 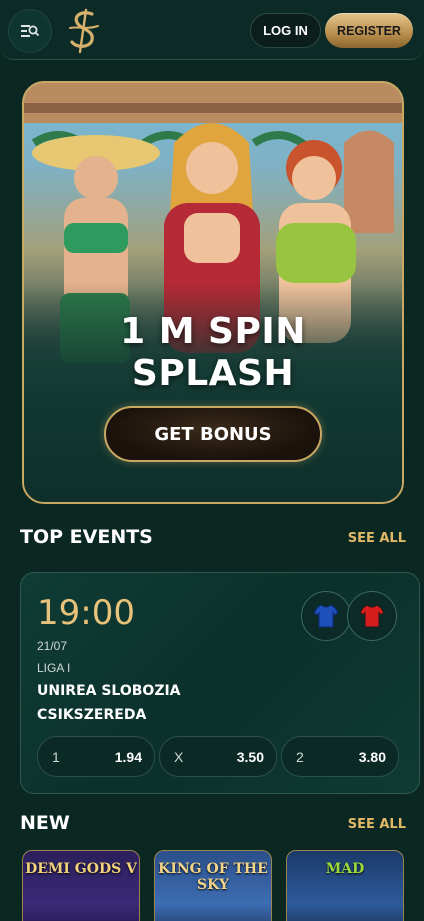 What do you see at coordinates (213, 434) in the screenshot?
I see `get-bonus-button: GET BONUS` at bounding box center [213, 434].